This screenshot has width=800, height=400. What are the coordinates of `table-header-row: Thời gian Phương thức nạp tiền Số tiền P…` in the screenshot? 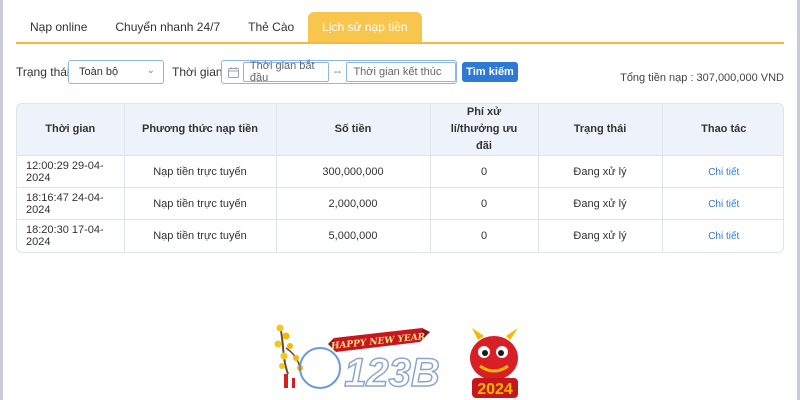 It's located at (400, 130).